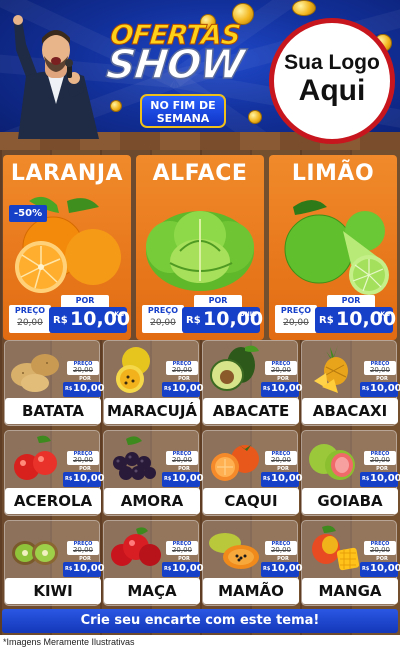  Describe the element at coordinates (183, 105) in the screenshot. I see `badge-line1: NO FIM DE` at that location.